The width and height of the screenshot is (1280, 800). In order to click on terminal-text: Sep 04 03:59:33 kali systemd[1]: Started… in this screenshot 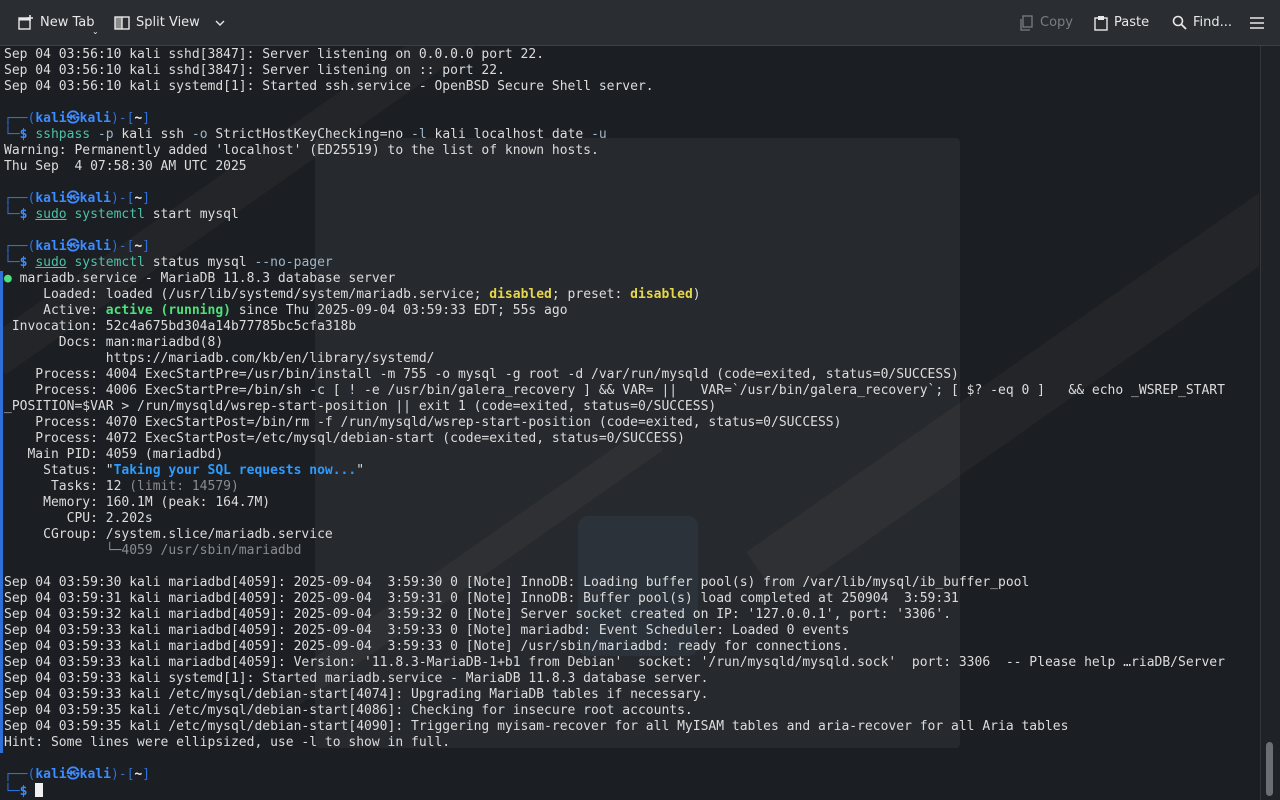, I will do `click(356, 678)`.